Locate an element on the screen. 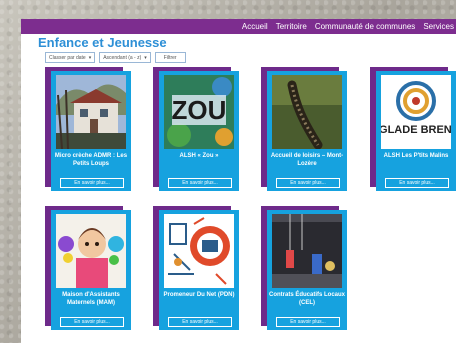 Image resolution: width=456 pixels, height=343 pixels. card-image-zou-logo: ZOU is located at coordinates (199, 112).